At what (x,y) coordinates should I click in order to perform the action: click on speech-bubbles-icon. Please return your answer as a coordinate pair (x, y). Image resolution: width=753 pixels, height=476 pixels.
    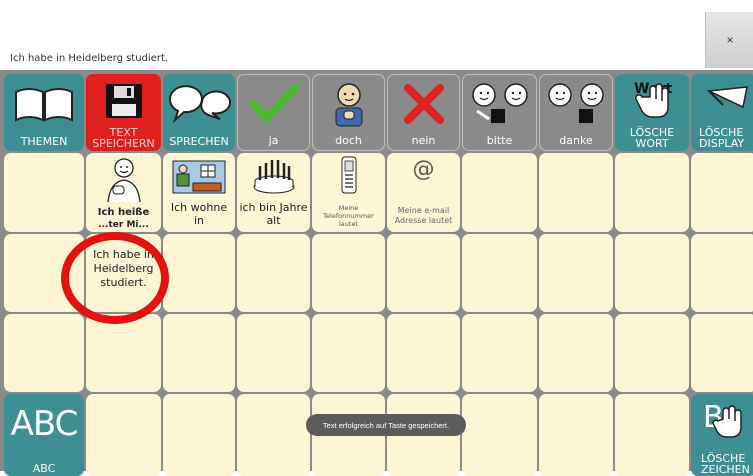
    Looking at the image, I should click on (199, 103).